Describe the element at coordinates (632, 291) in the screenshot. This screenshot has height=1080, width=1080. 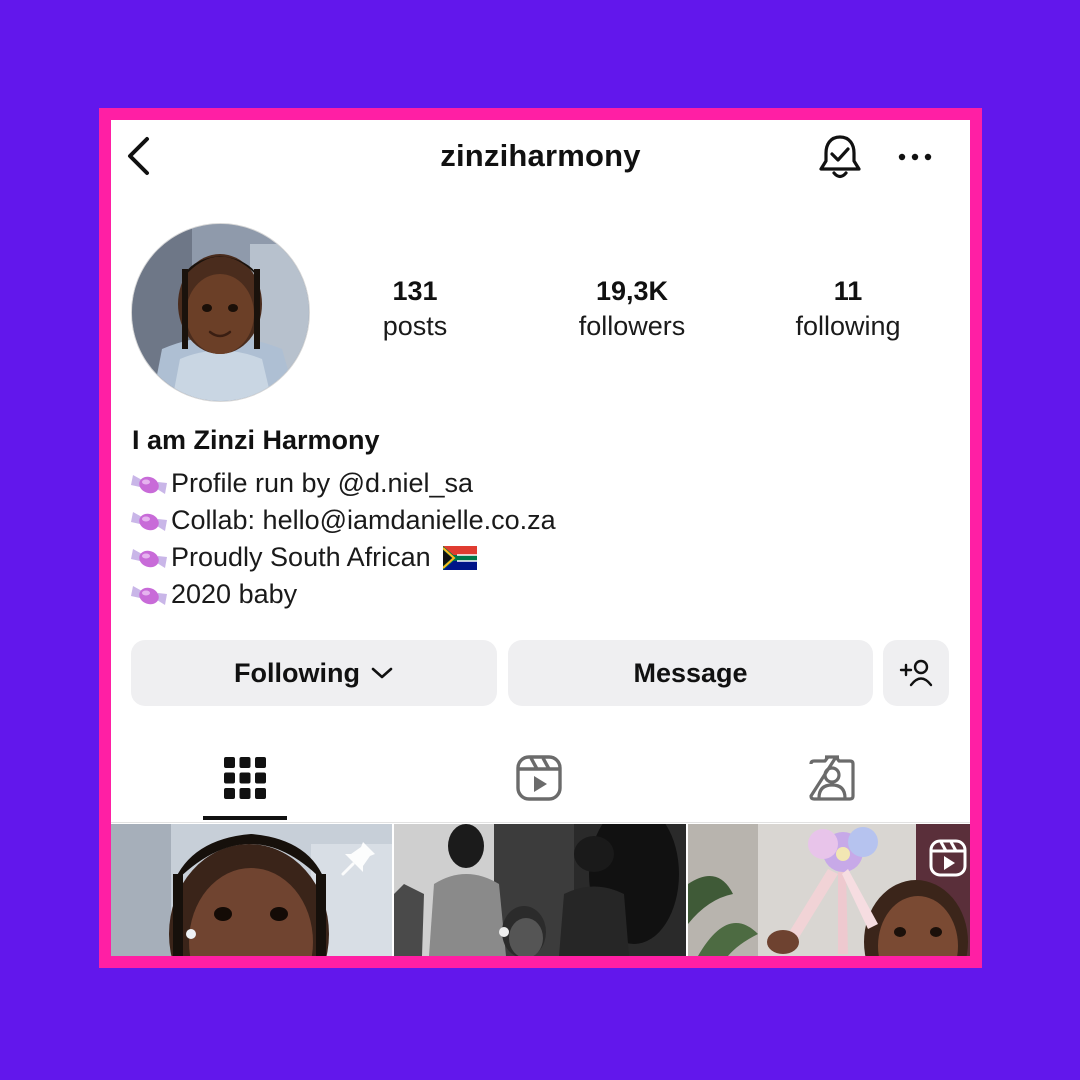
I see `followers-count: 19,3K` at that location.